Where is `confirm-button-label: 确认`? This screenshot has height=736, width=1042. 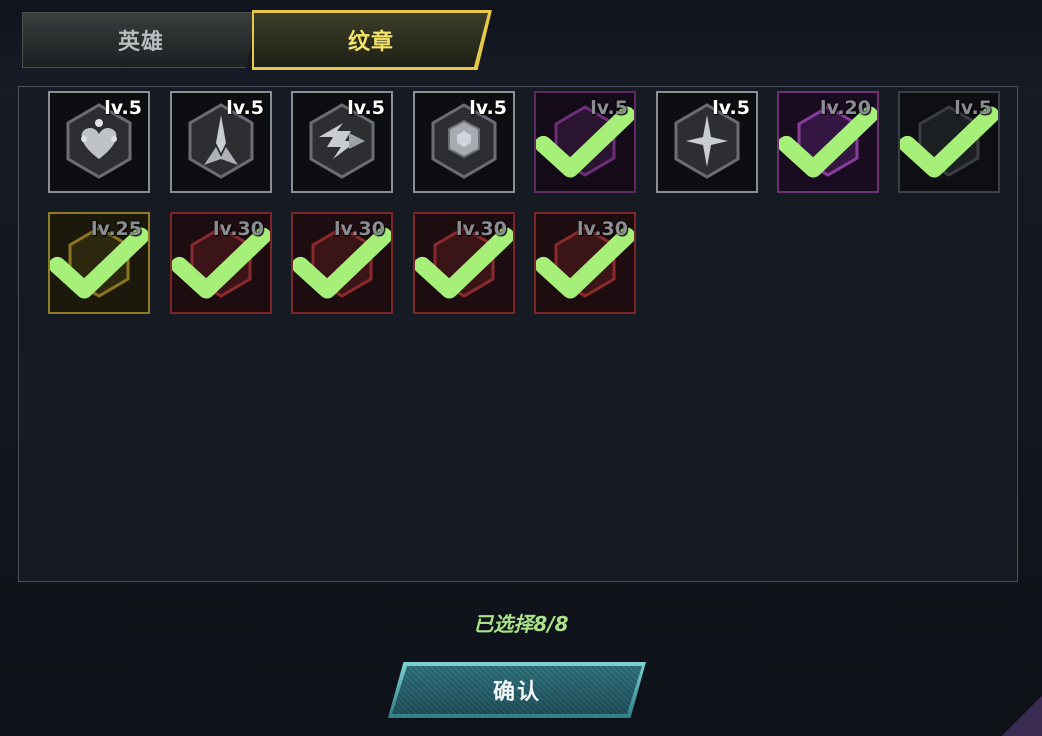
confirm-button-label: 确认 is located at coordinates (516, 692).